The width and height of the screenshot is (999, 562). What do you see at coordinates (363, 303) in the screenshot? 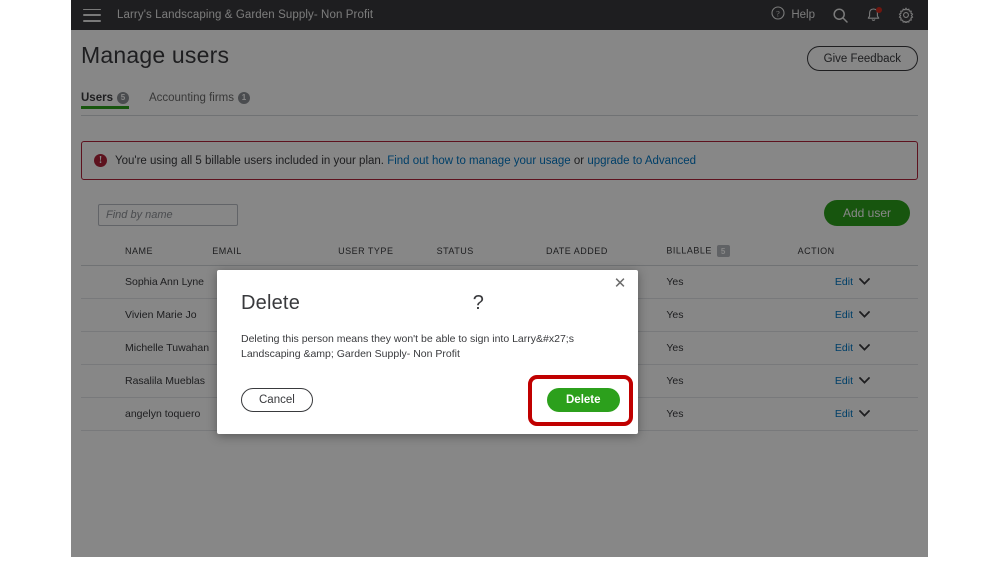
I see `modal-title: Delete ?` at bounding box center [363, 303].